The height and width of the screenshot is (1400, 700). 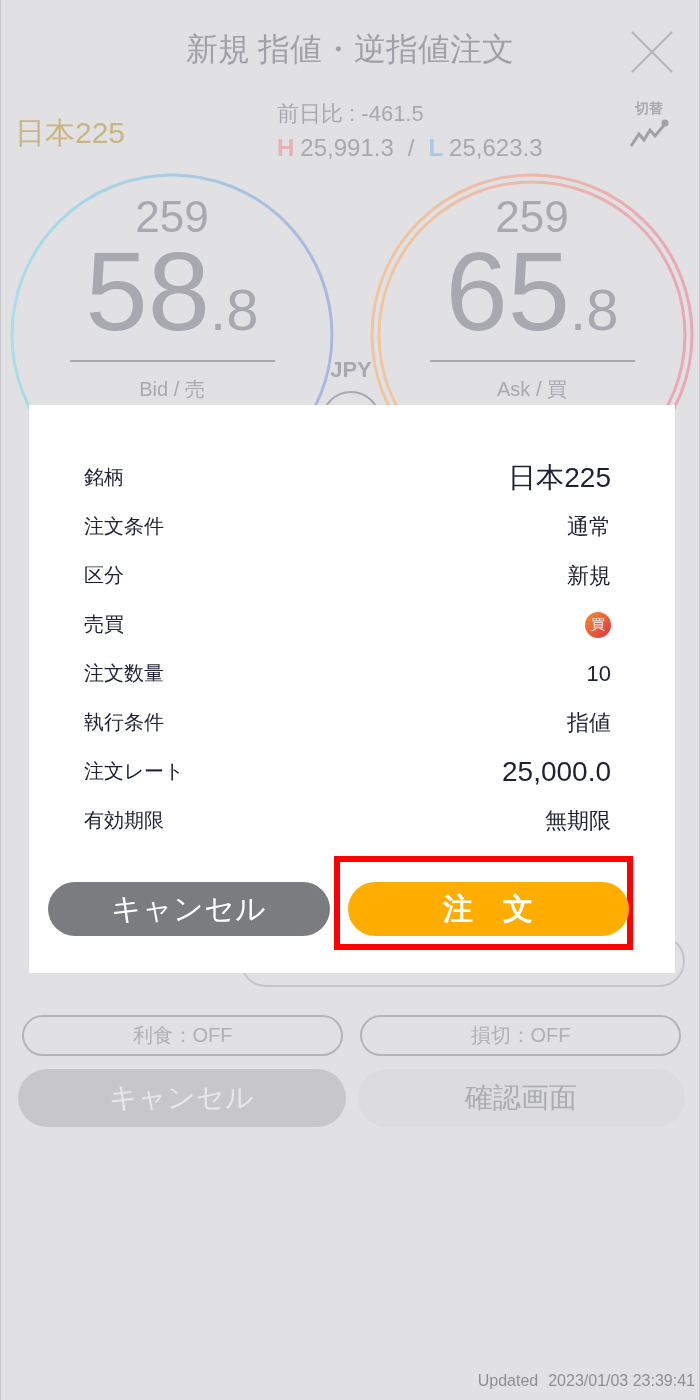 I want to click on field-label: 区分, so click(x=104, y=575).